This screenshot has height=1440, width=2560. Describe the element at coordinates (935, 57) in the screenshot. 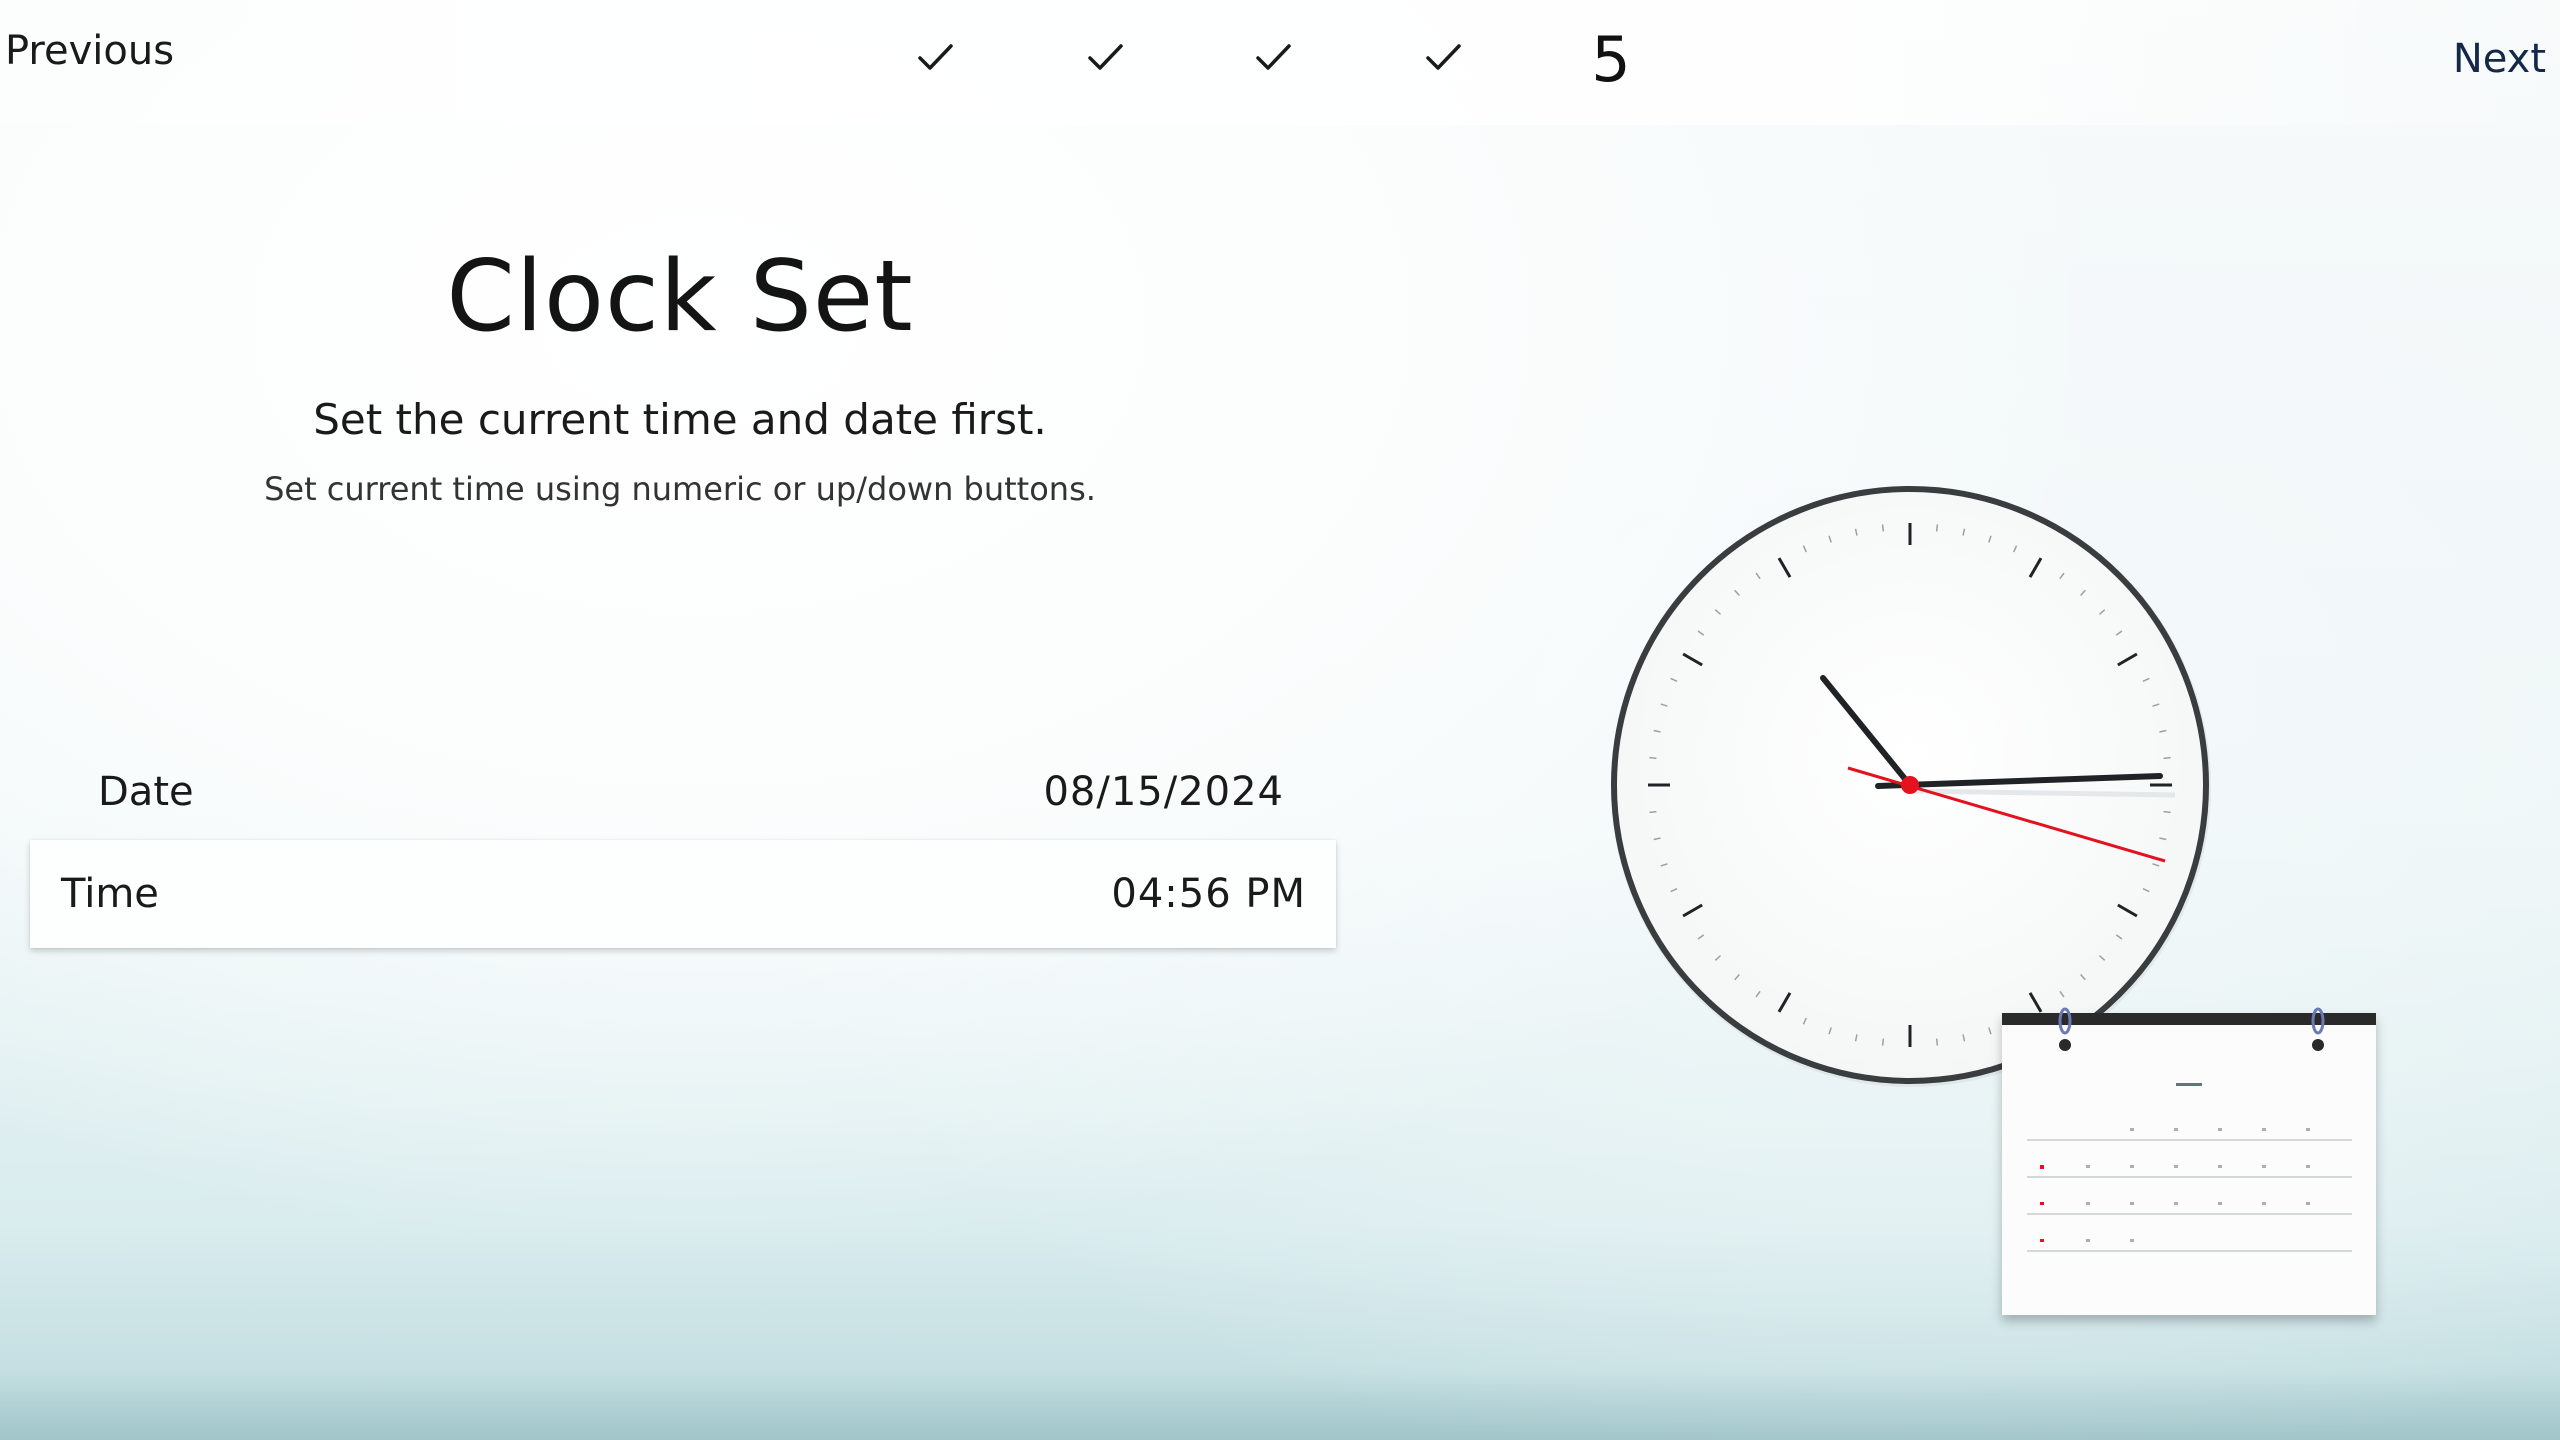

I see `step-1-complete-check-icon` at that location.